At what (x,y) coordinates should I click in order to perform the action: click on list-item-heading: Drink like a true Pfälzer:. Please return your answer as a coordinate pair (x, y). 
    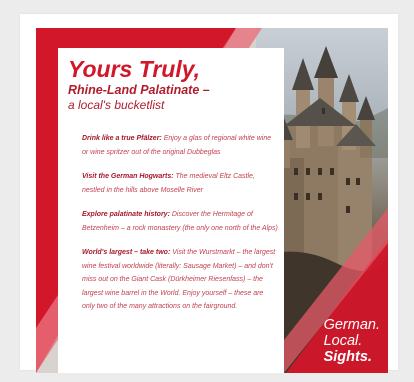
    Looking at the image, I should click on (122, 138).